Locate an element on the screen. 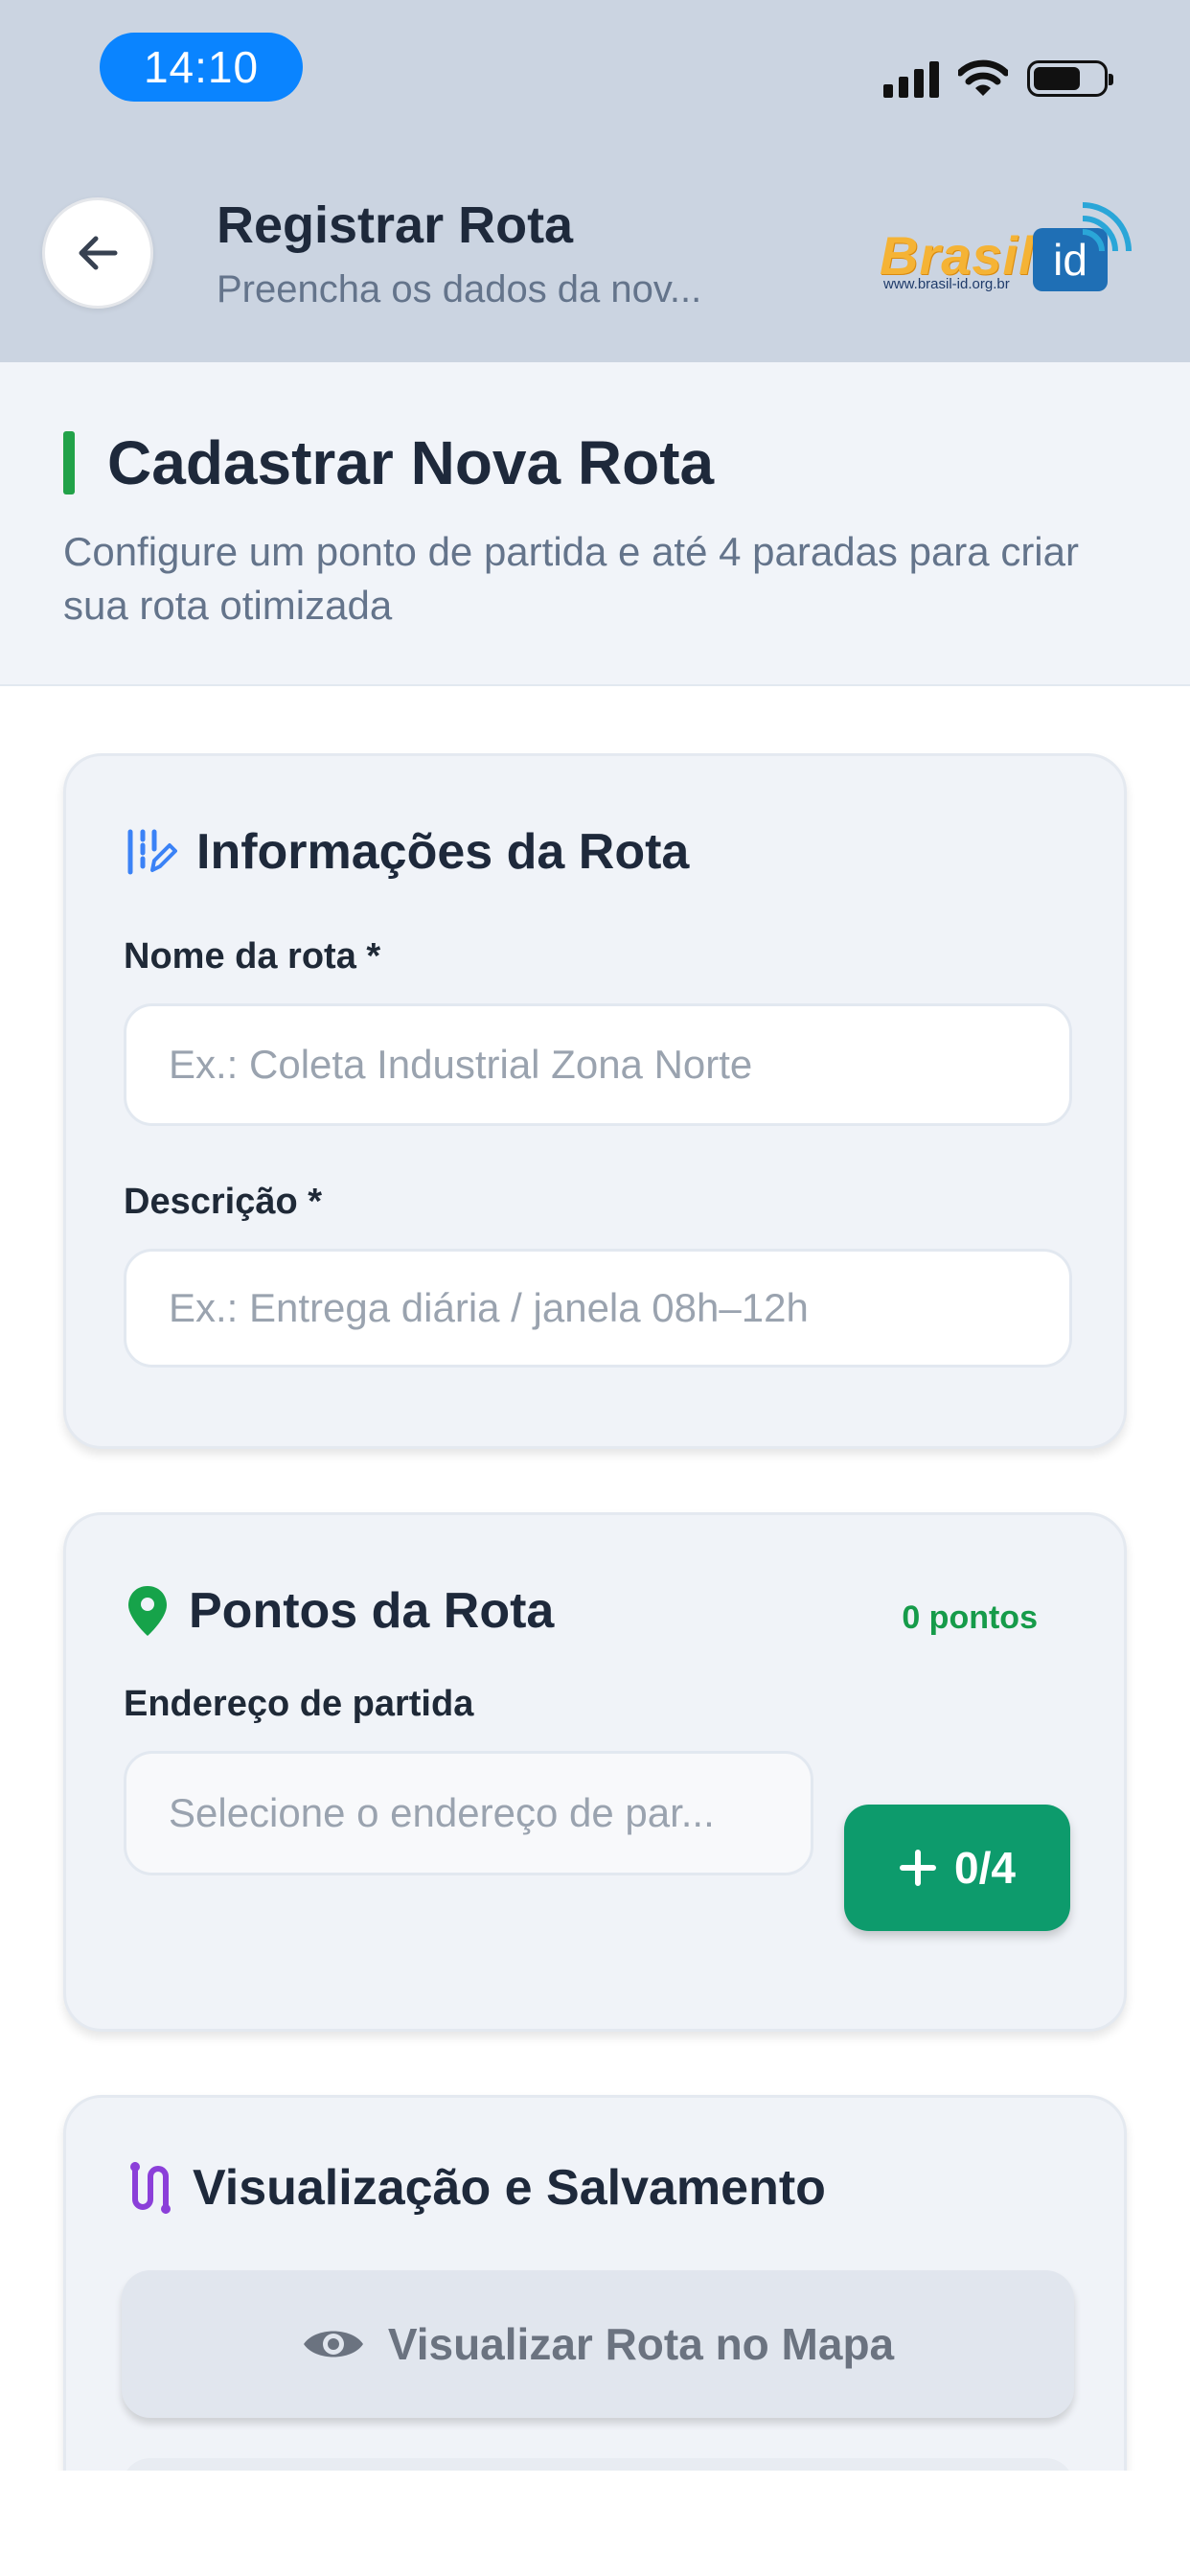 The image size is (1190, 2576). edit-list-icon is located at coordinates (152, 852).